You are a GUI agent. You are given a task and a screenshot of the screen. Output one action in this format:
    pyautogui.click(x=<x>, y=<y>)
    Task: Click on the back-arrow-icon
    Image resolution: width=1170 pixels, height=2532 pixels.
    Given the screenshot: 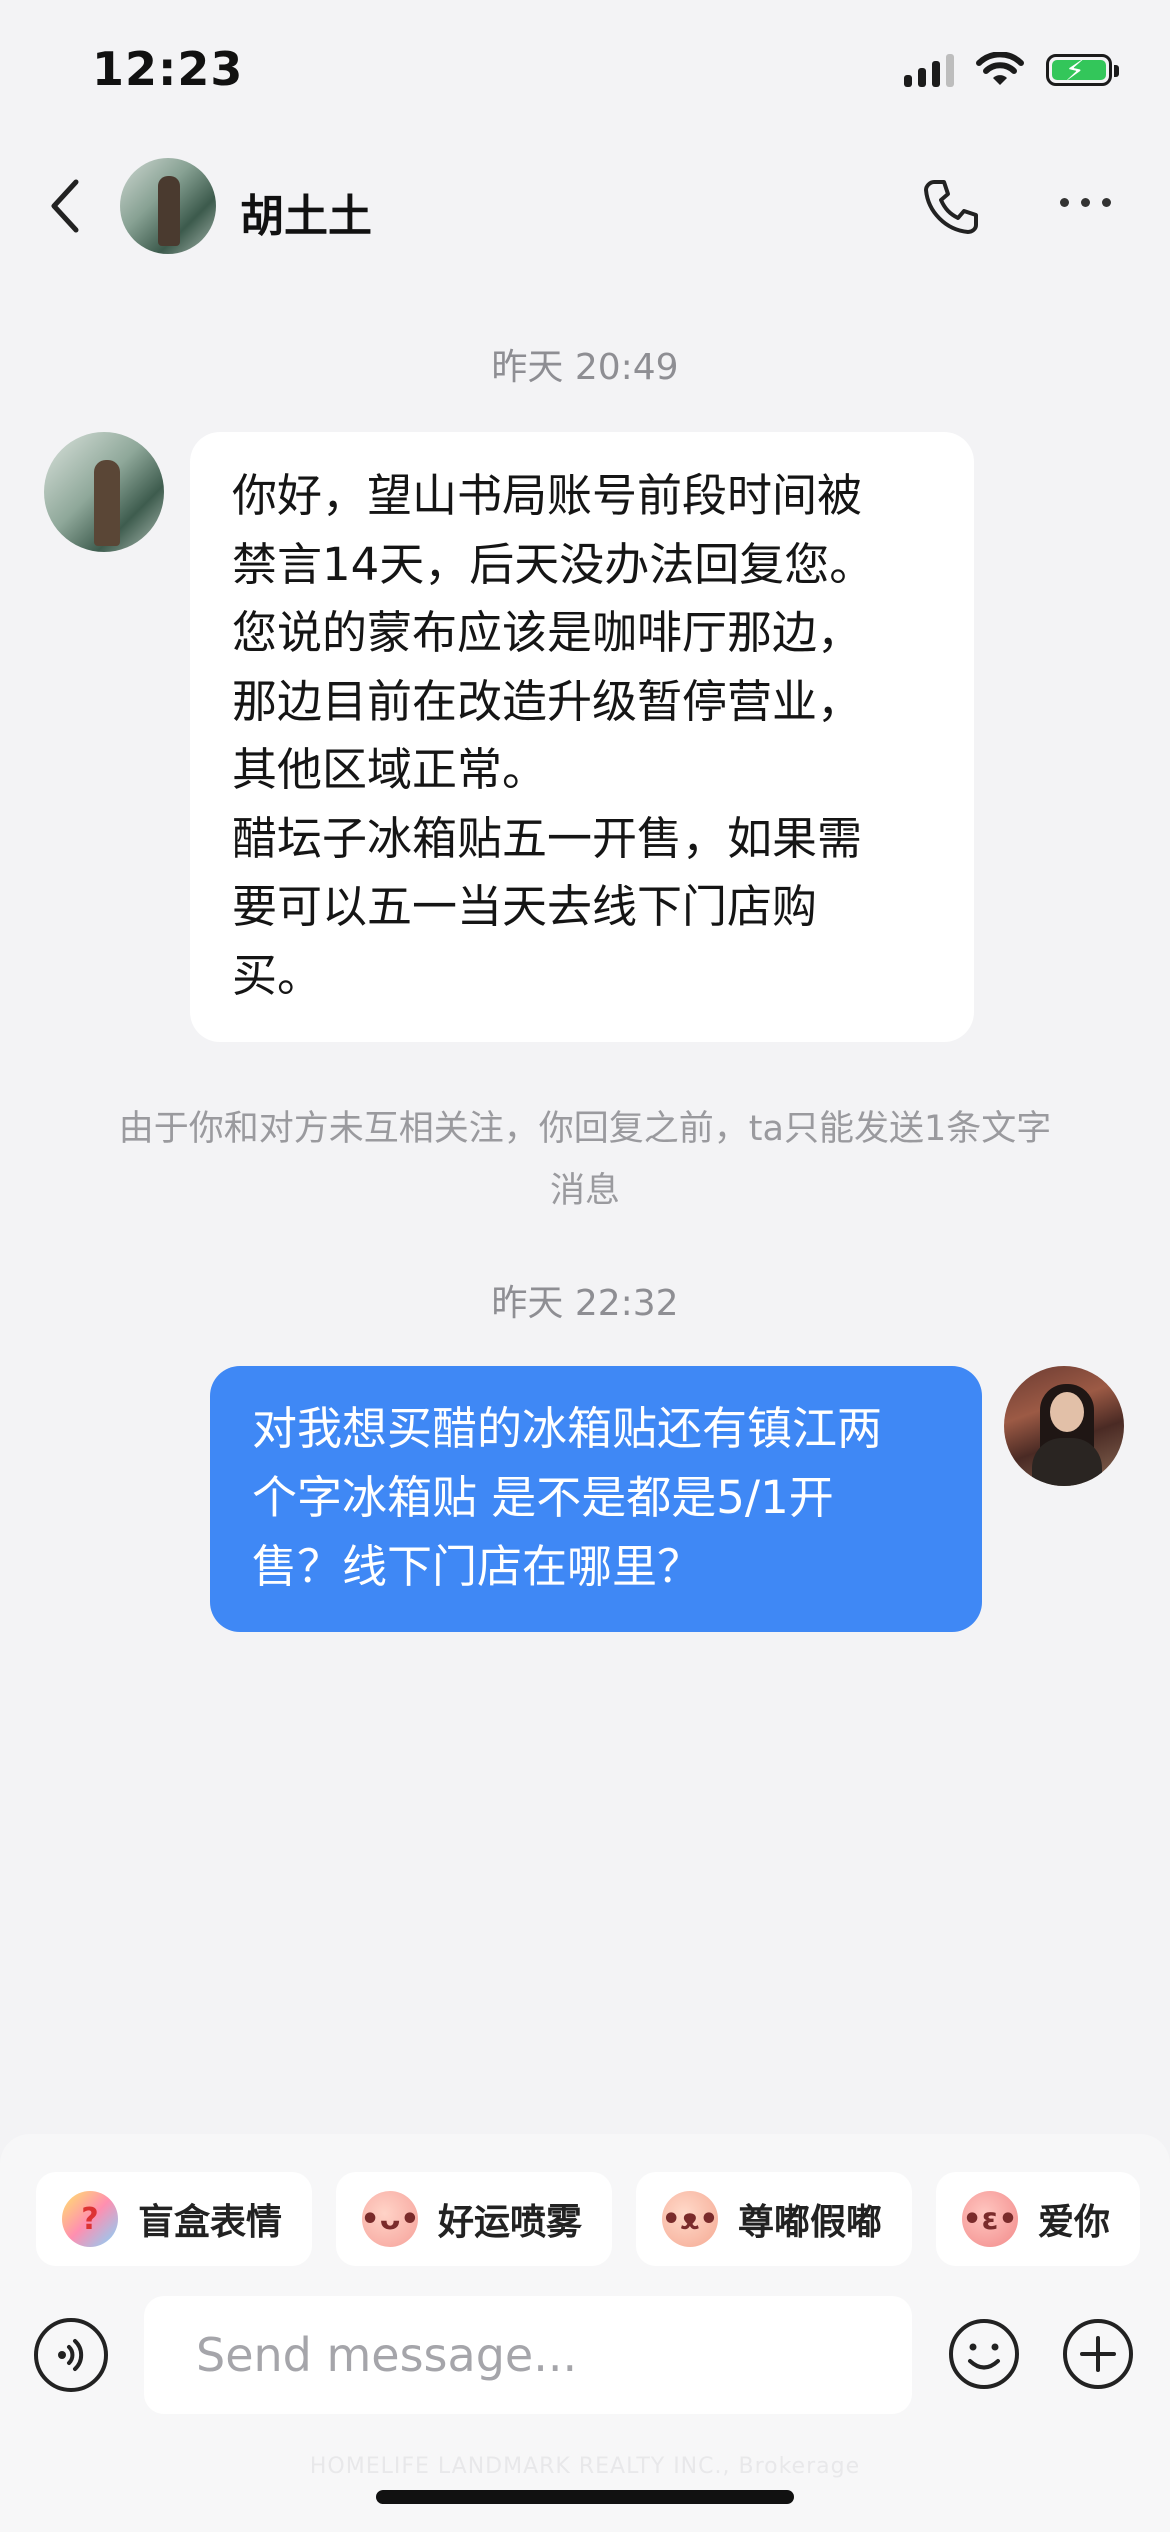 What is the action you would take?
    pyautogui.click(x=66, y=206)
    